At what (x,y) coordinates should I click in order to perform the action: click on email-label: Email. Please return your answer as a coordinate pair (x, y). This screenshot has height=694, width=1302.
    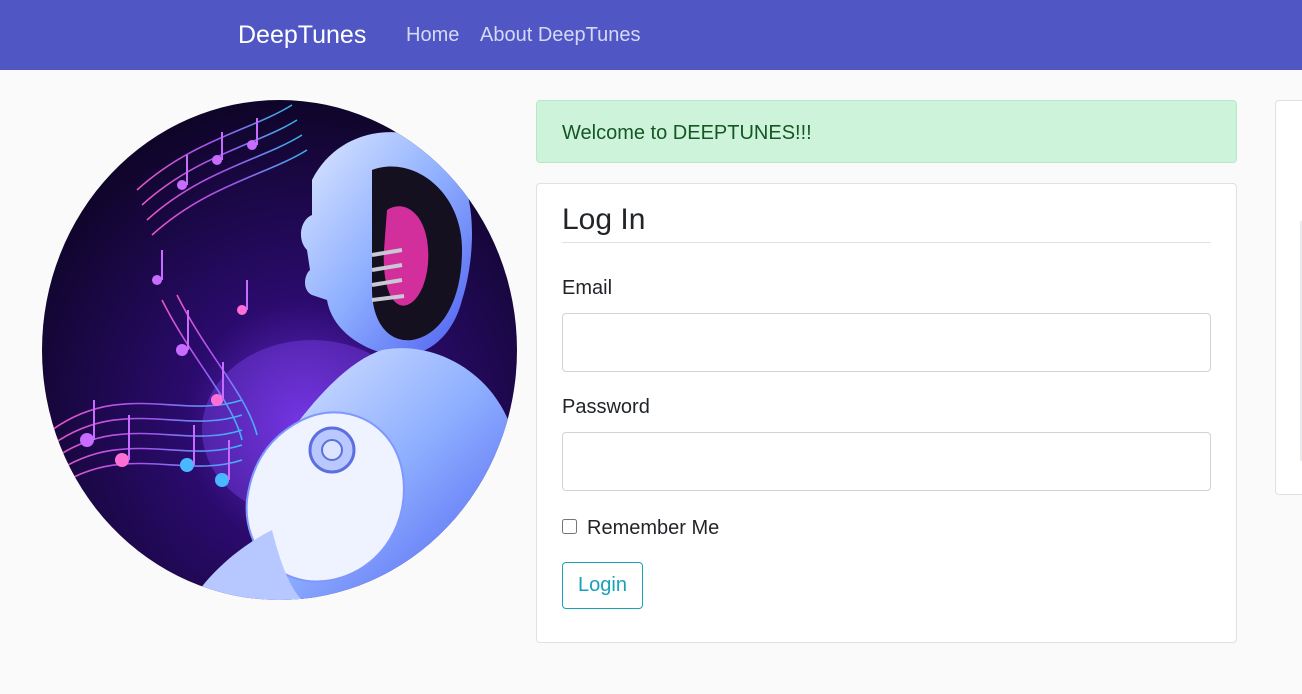
    Looking at the image, I should click on (587, 288).